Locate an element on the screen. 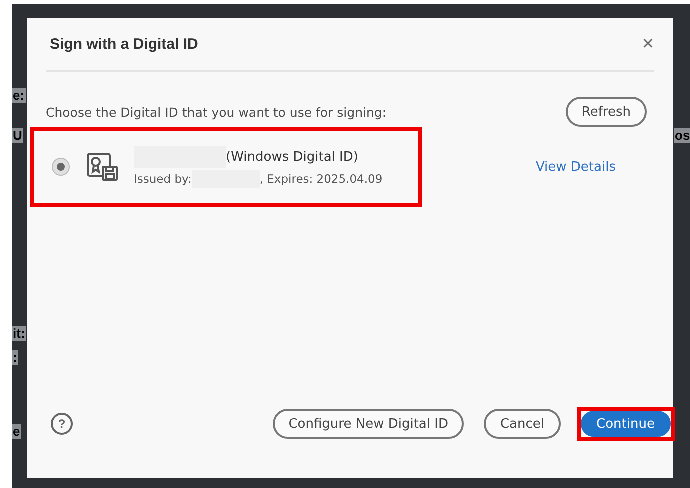 The width and height of the screenshot is (690, 488). expiry-text: , Expires: 2025.04.09 is located at coordinates (321, 179).